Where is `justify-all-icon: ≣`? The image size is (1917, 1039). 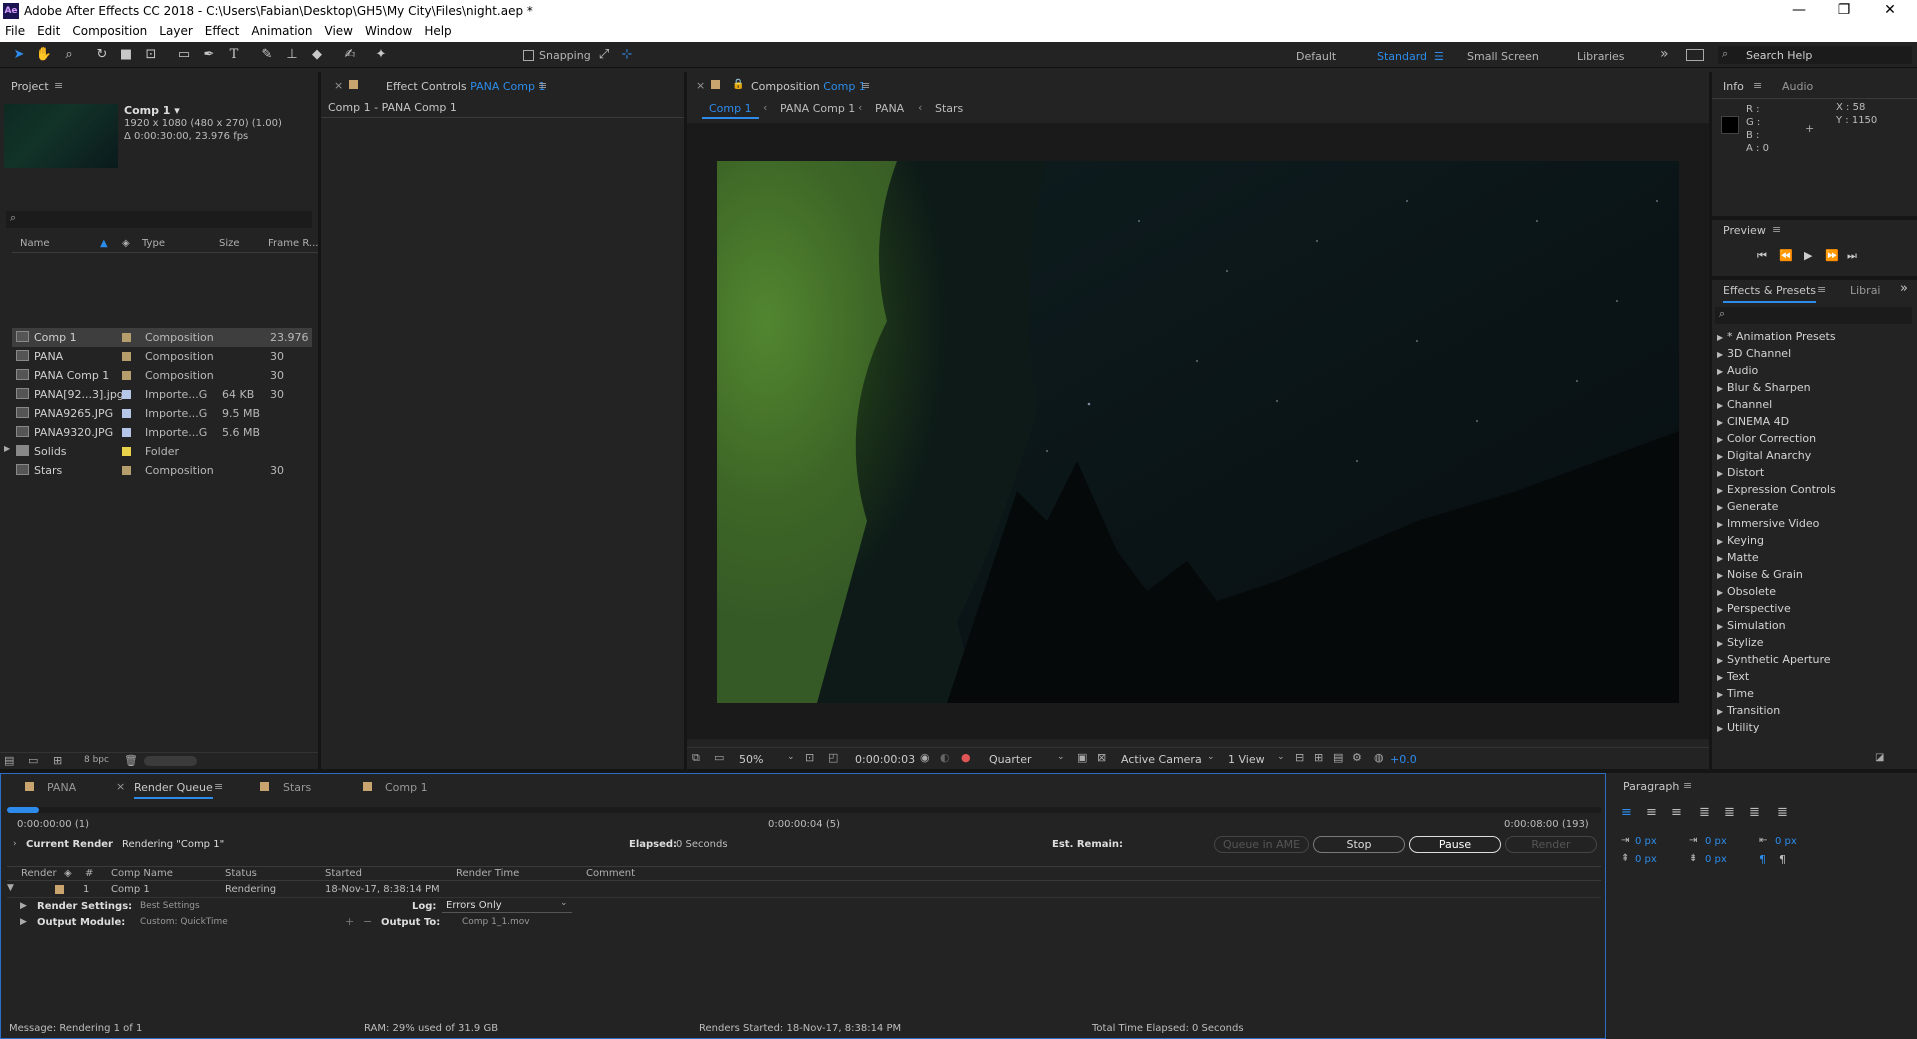 justify-all-icon: ≣ is located at coordinates (1782, 812).